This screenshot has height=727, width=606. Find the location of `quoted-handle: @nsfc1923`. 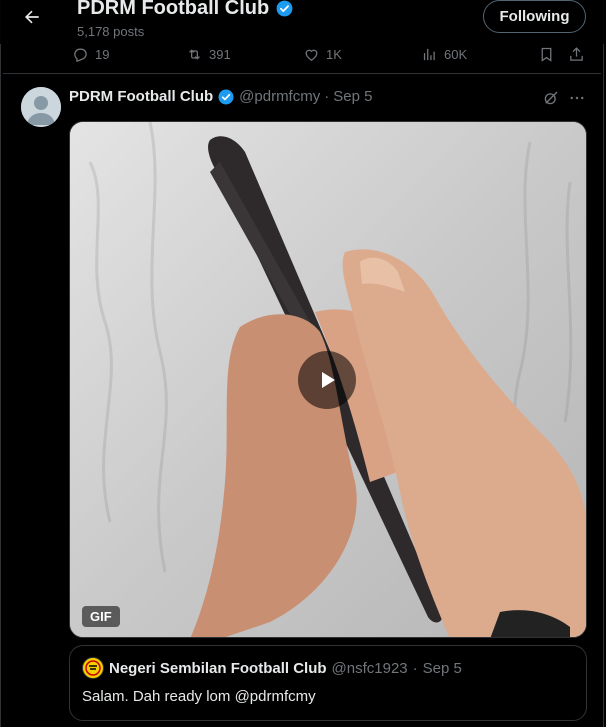

quoted-handle: @nsfc1923 is located at coordinates (370, 668).